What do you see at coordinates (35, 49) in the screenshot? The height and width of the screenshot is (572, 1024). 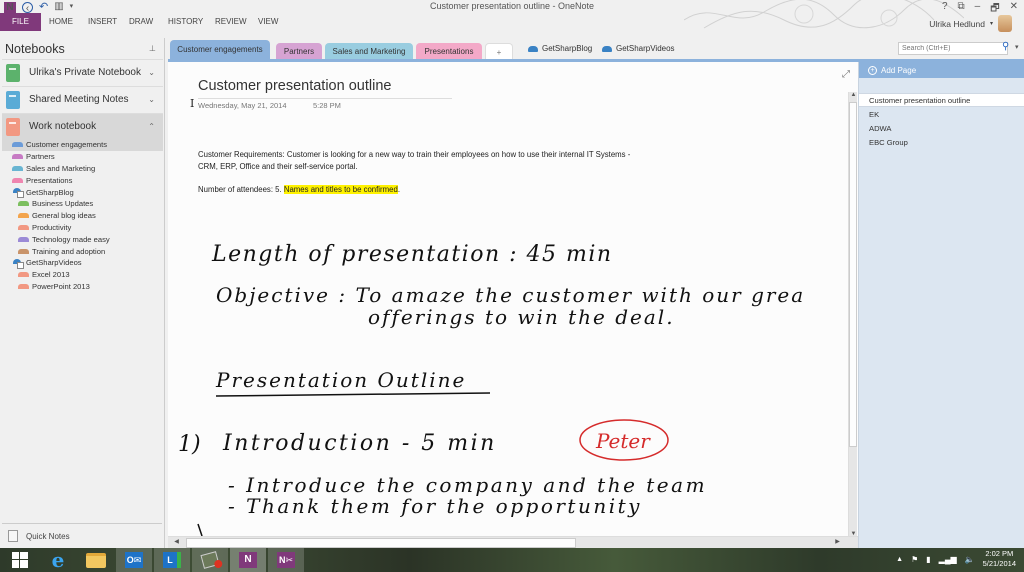 I see `notebooks-heading: Notebooks` at bounding box center [35, 49].